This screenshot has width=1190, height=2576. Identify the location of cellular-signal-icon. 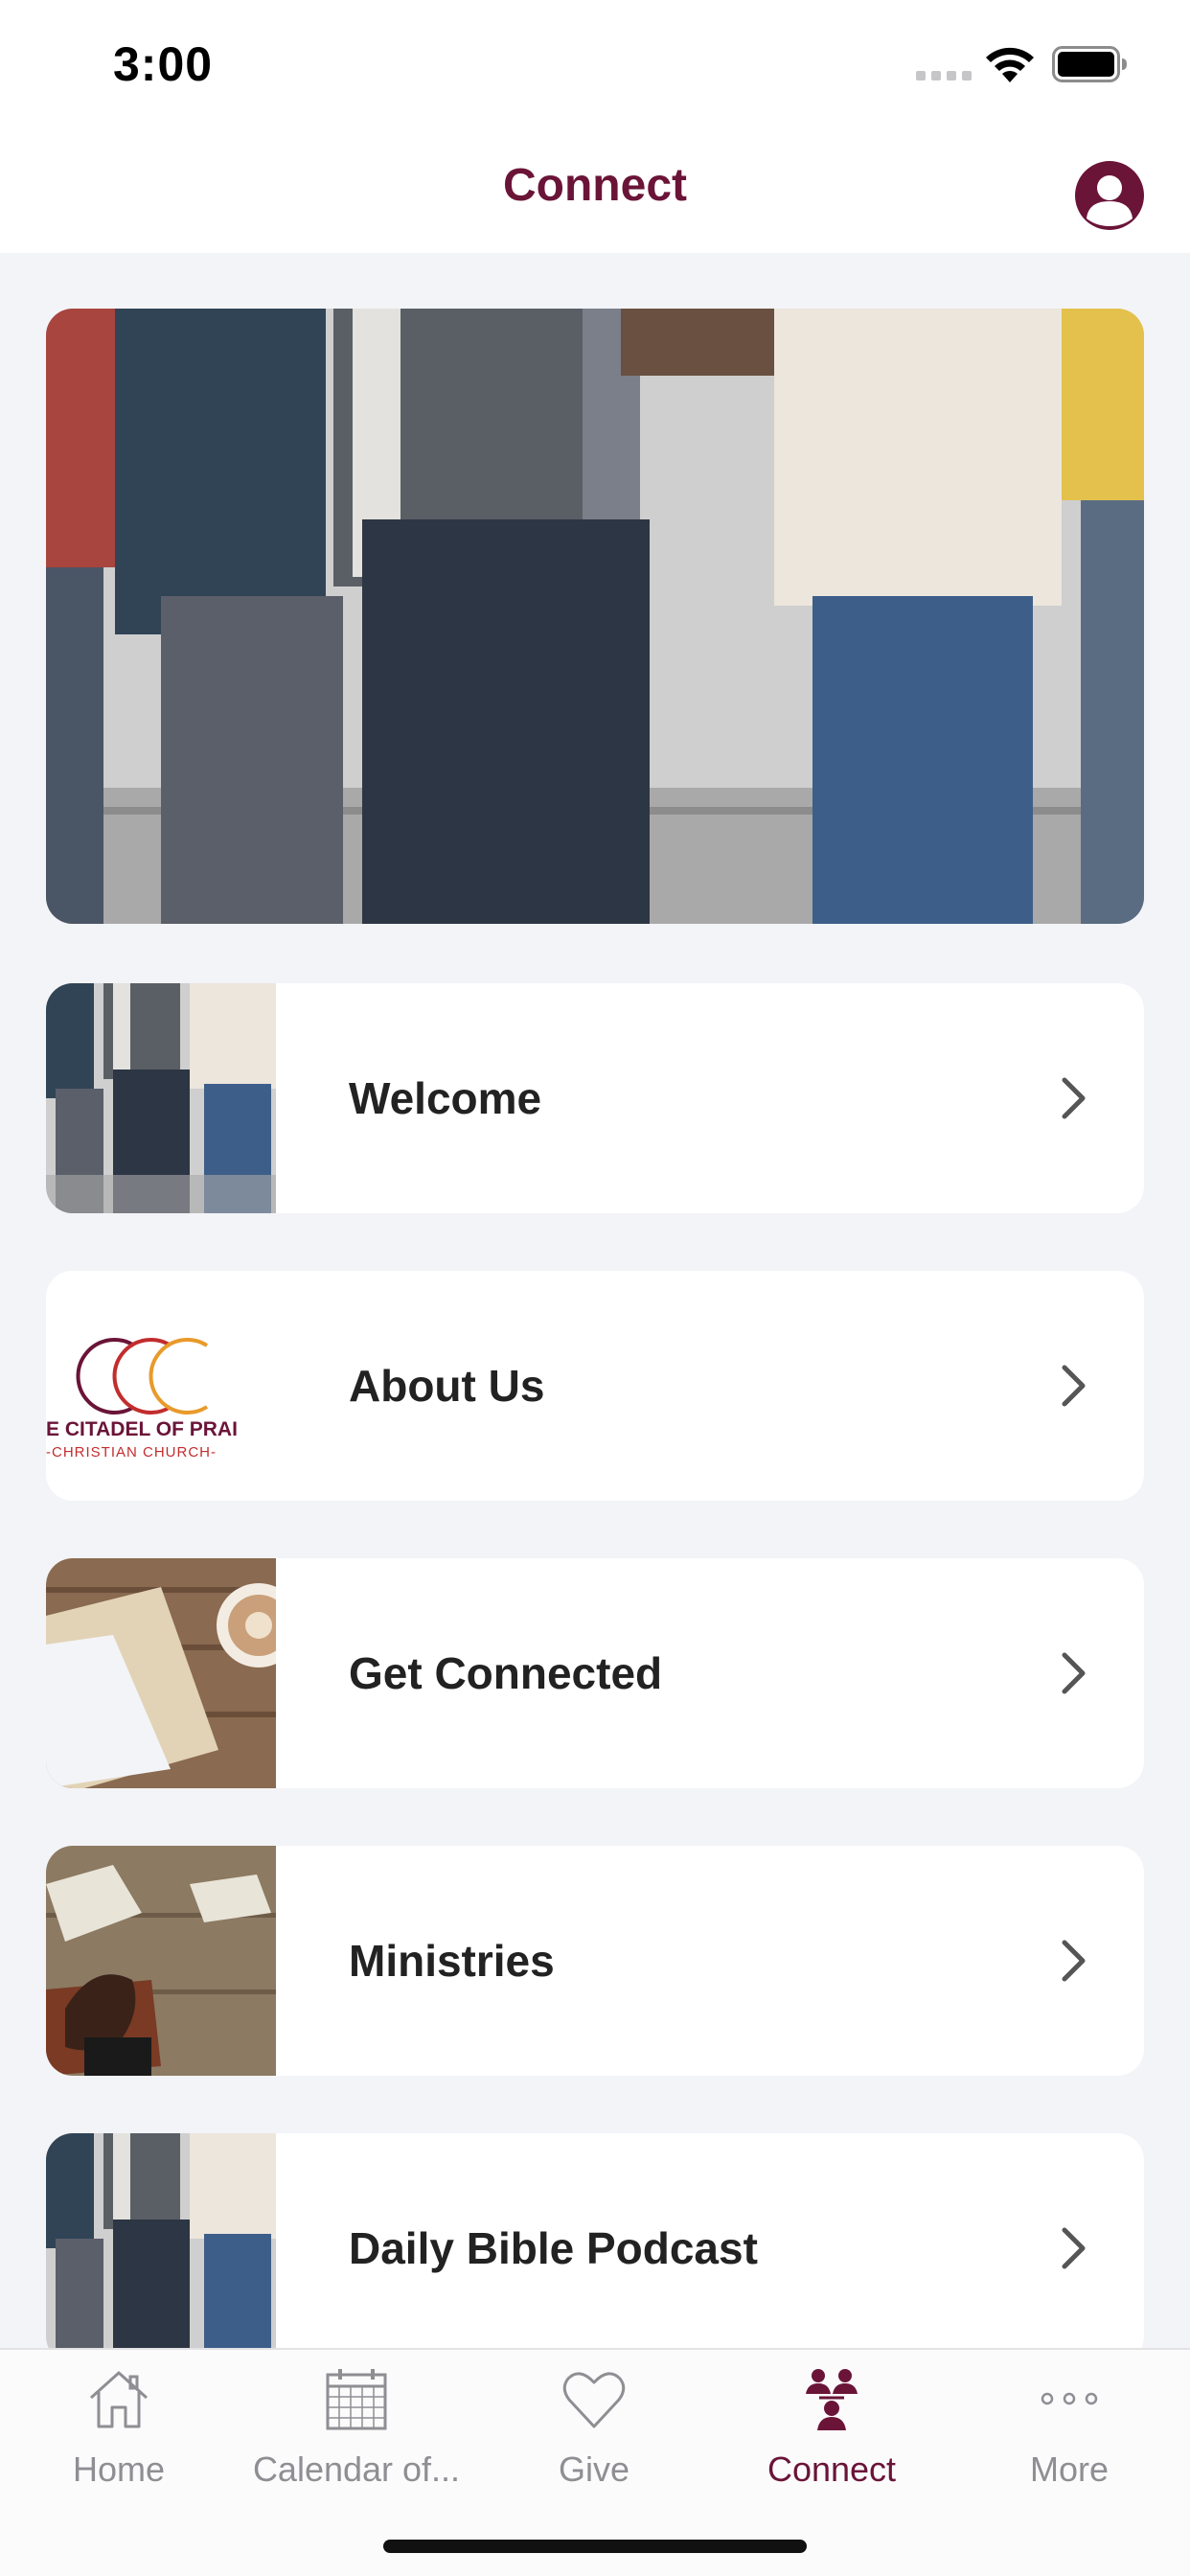
(944, 75).